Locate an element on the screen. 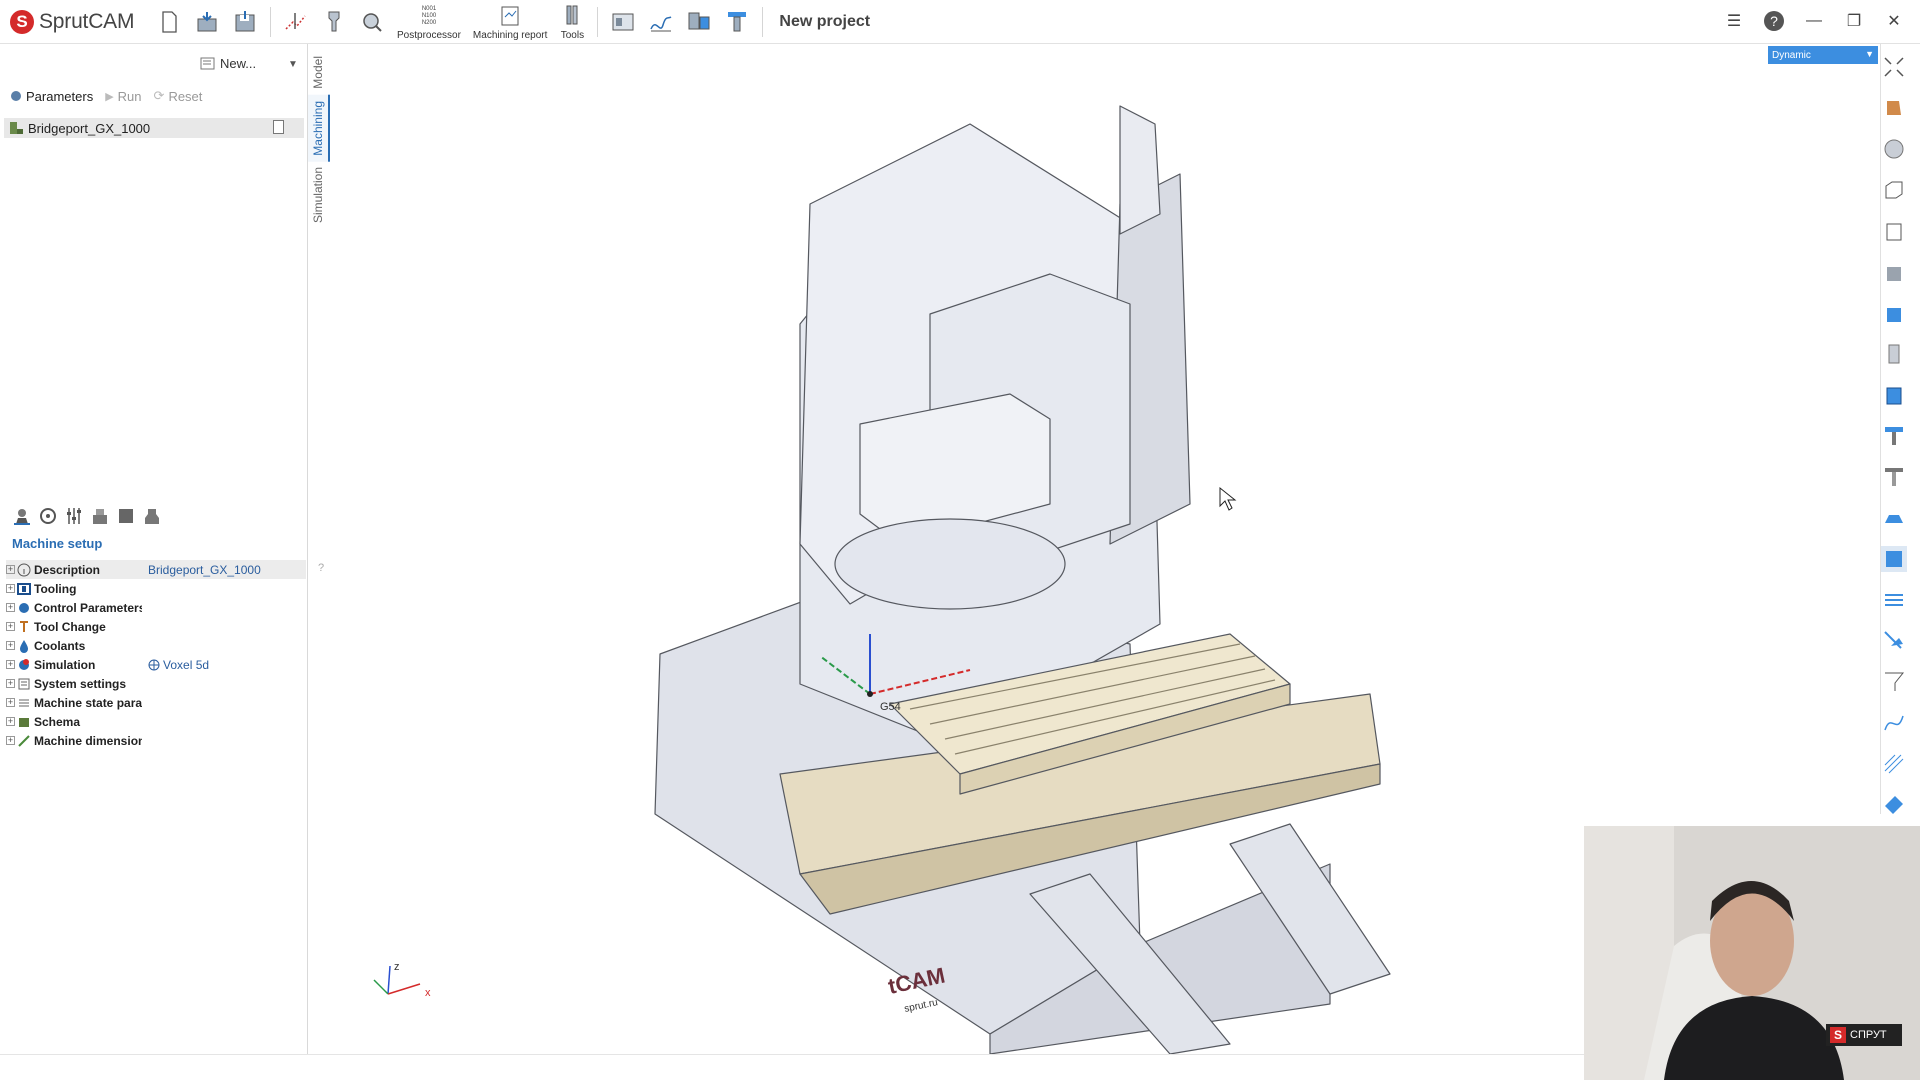 This screenshot has width=1920, height=1080. tool-holder-icon is located at coordinates (334, 21).